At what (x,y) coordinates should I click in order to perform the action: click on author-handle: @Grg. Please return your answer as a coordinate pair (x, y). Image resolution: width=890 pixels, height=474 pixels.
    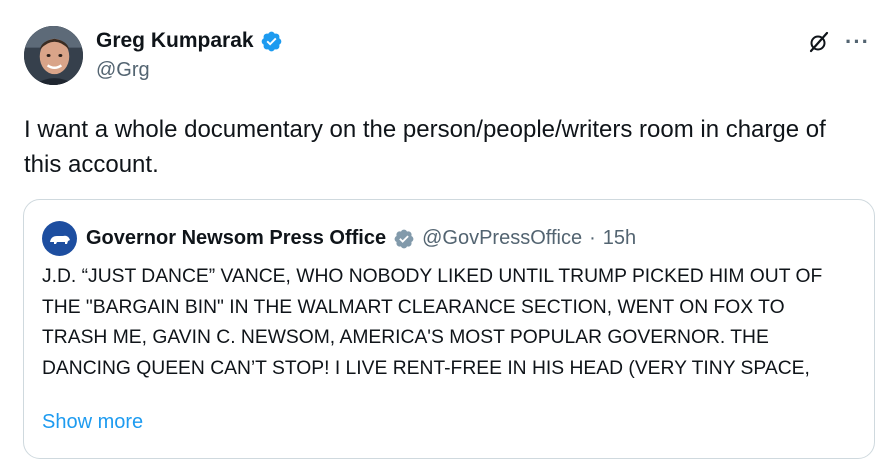
    Looking at the image, I should click on (123, 70).